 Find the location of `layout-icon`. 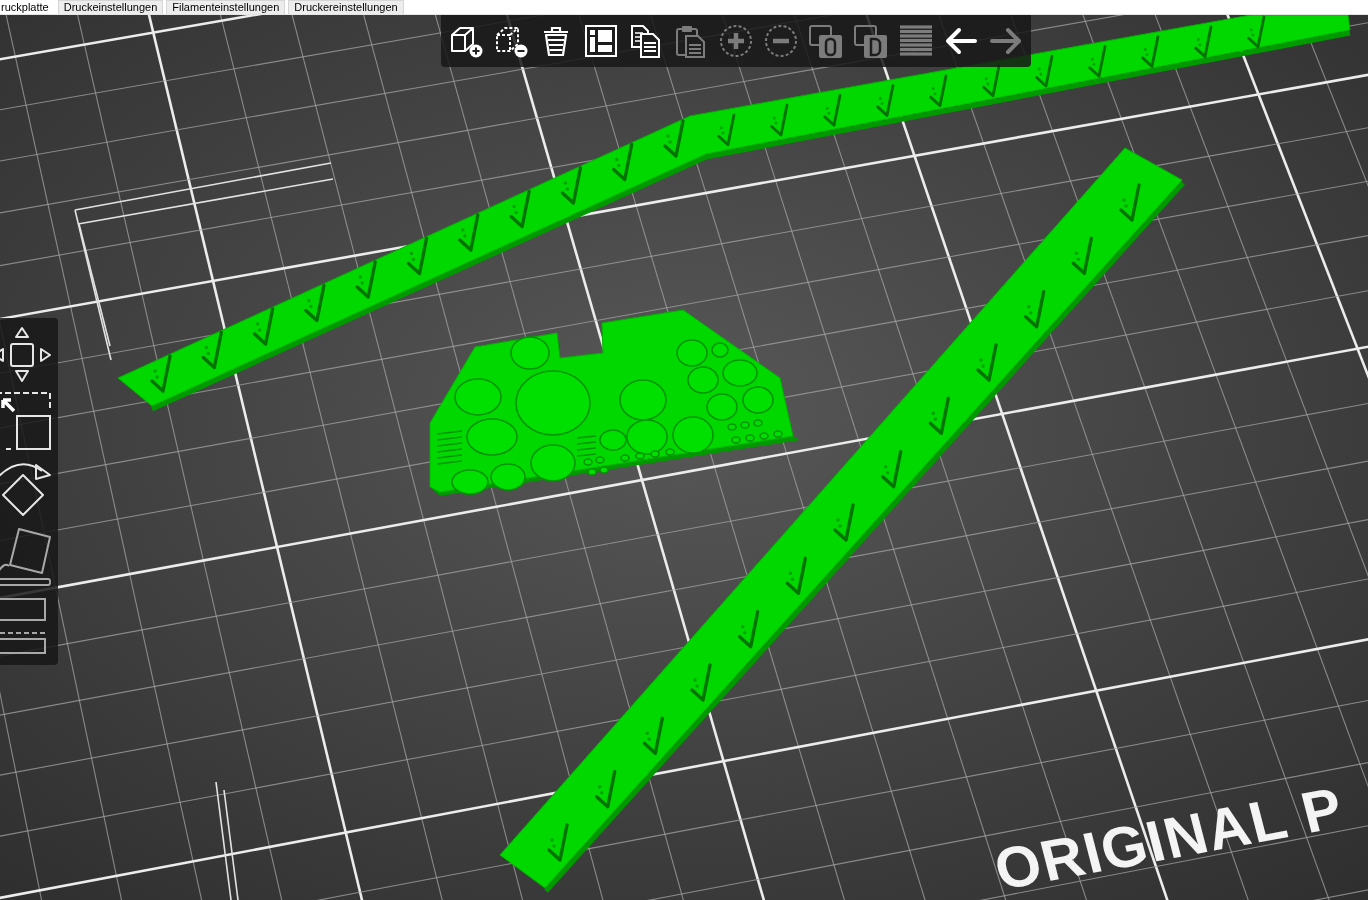

layout-icon is located at coordinates (601, 41).